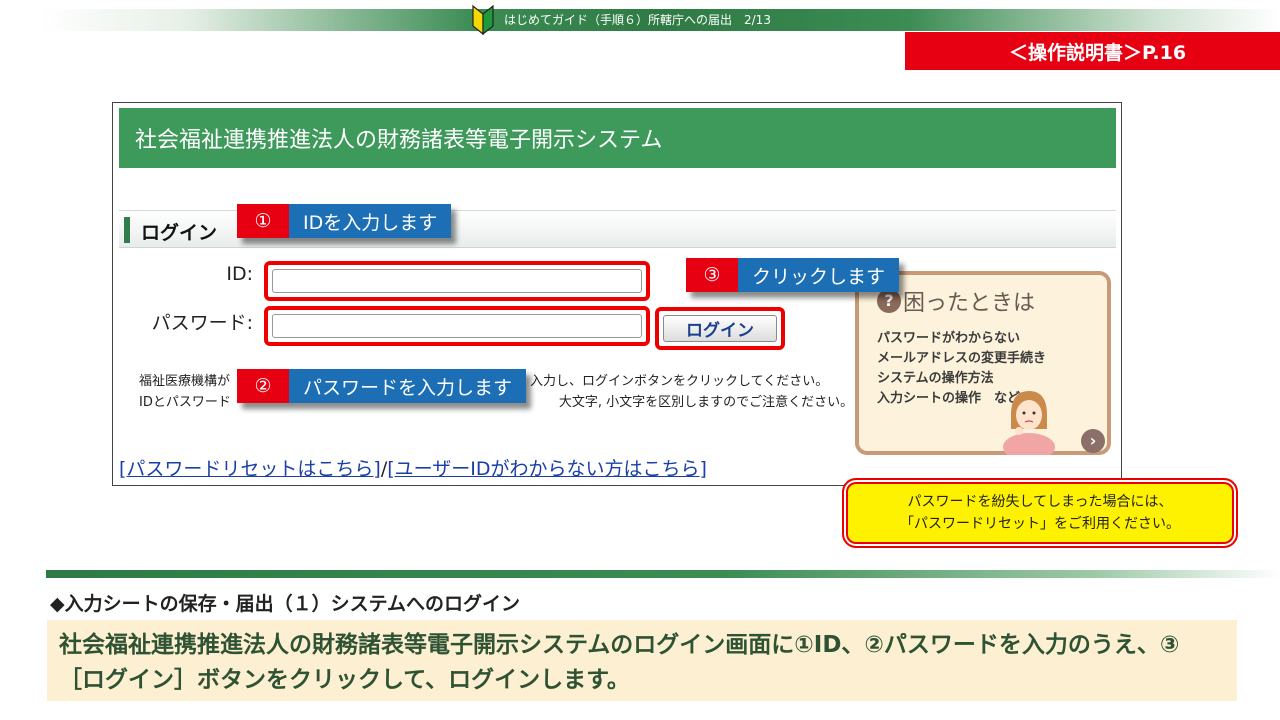 This screenshot has height=720, width=1280. What do you see at coordinates (127, 230) in the screenshot?
I see `section-accent` at bounding box center [127, 230].